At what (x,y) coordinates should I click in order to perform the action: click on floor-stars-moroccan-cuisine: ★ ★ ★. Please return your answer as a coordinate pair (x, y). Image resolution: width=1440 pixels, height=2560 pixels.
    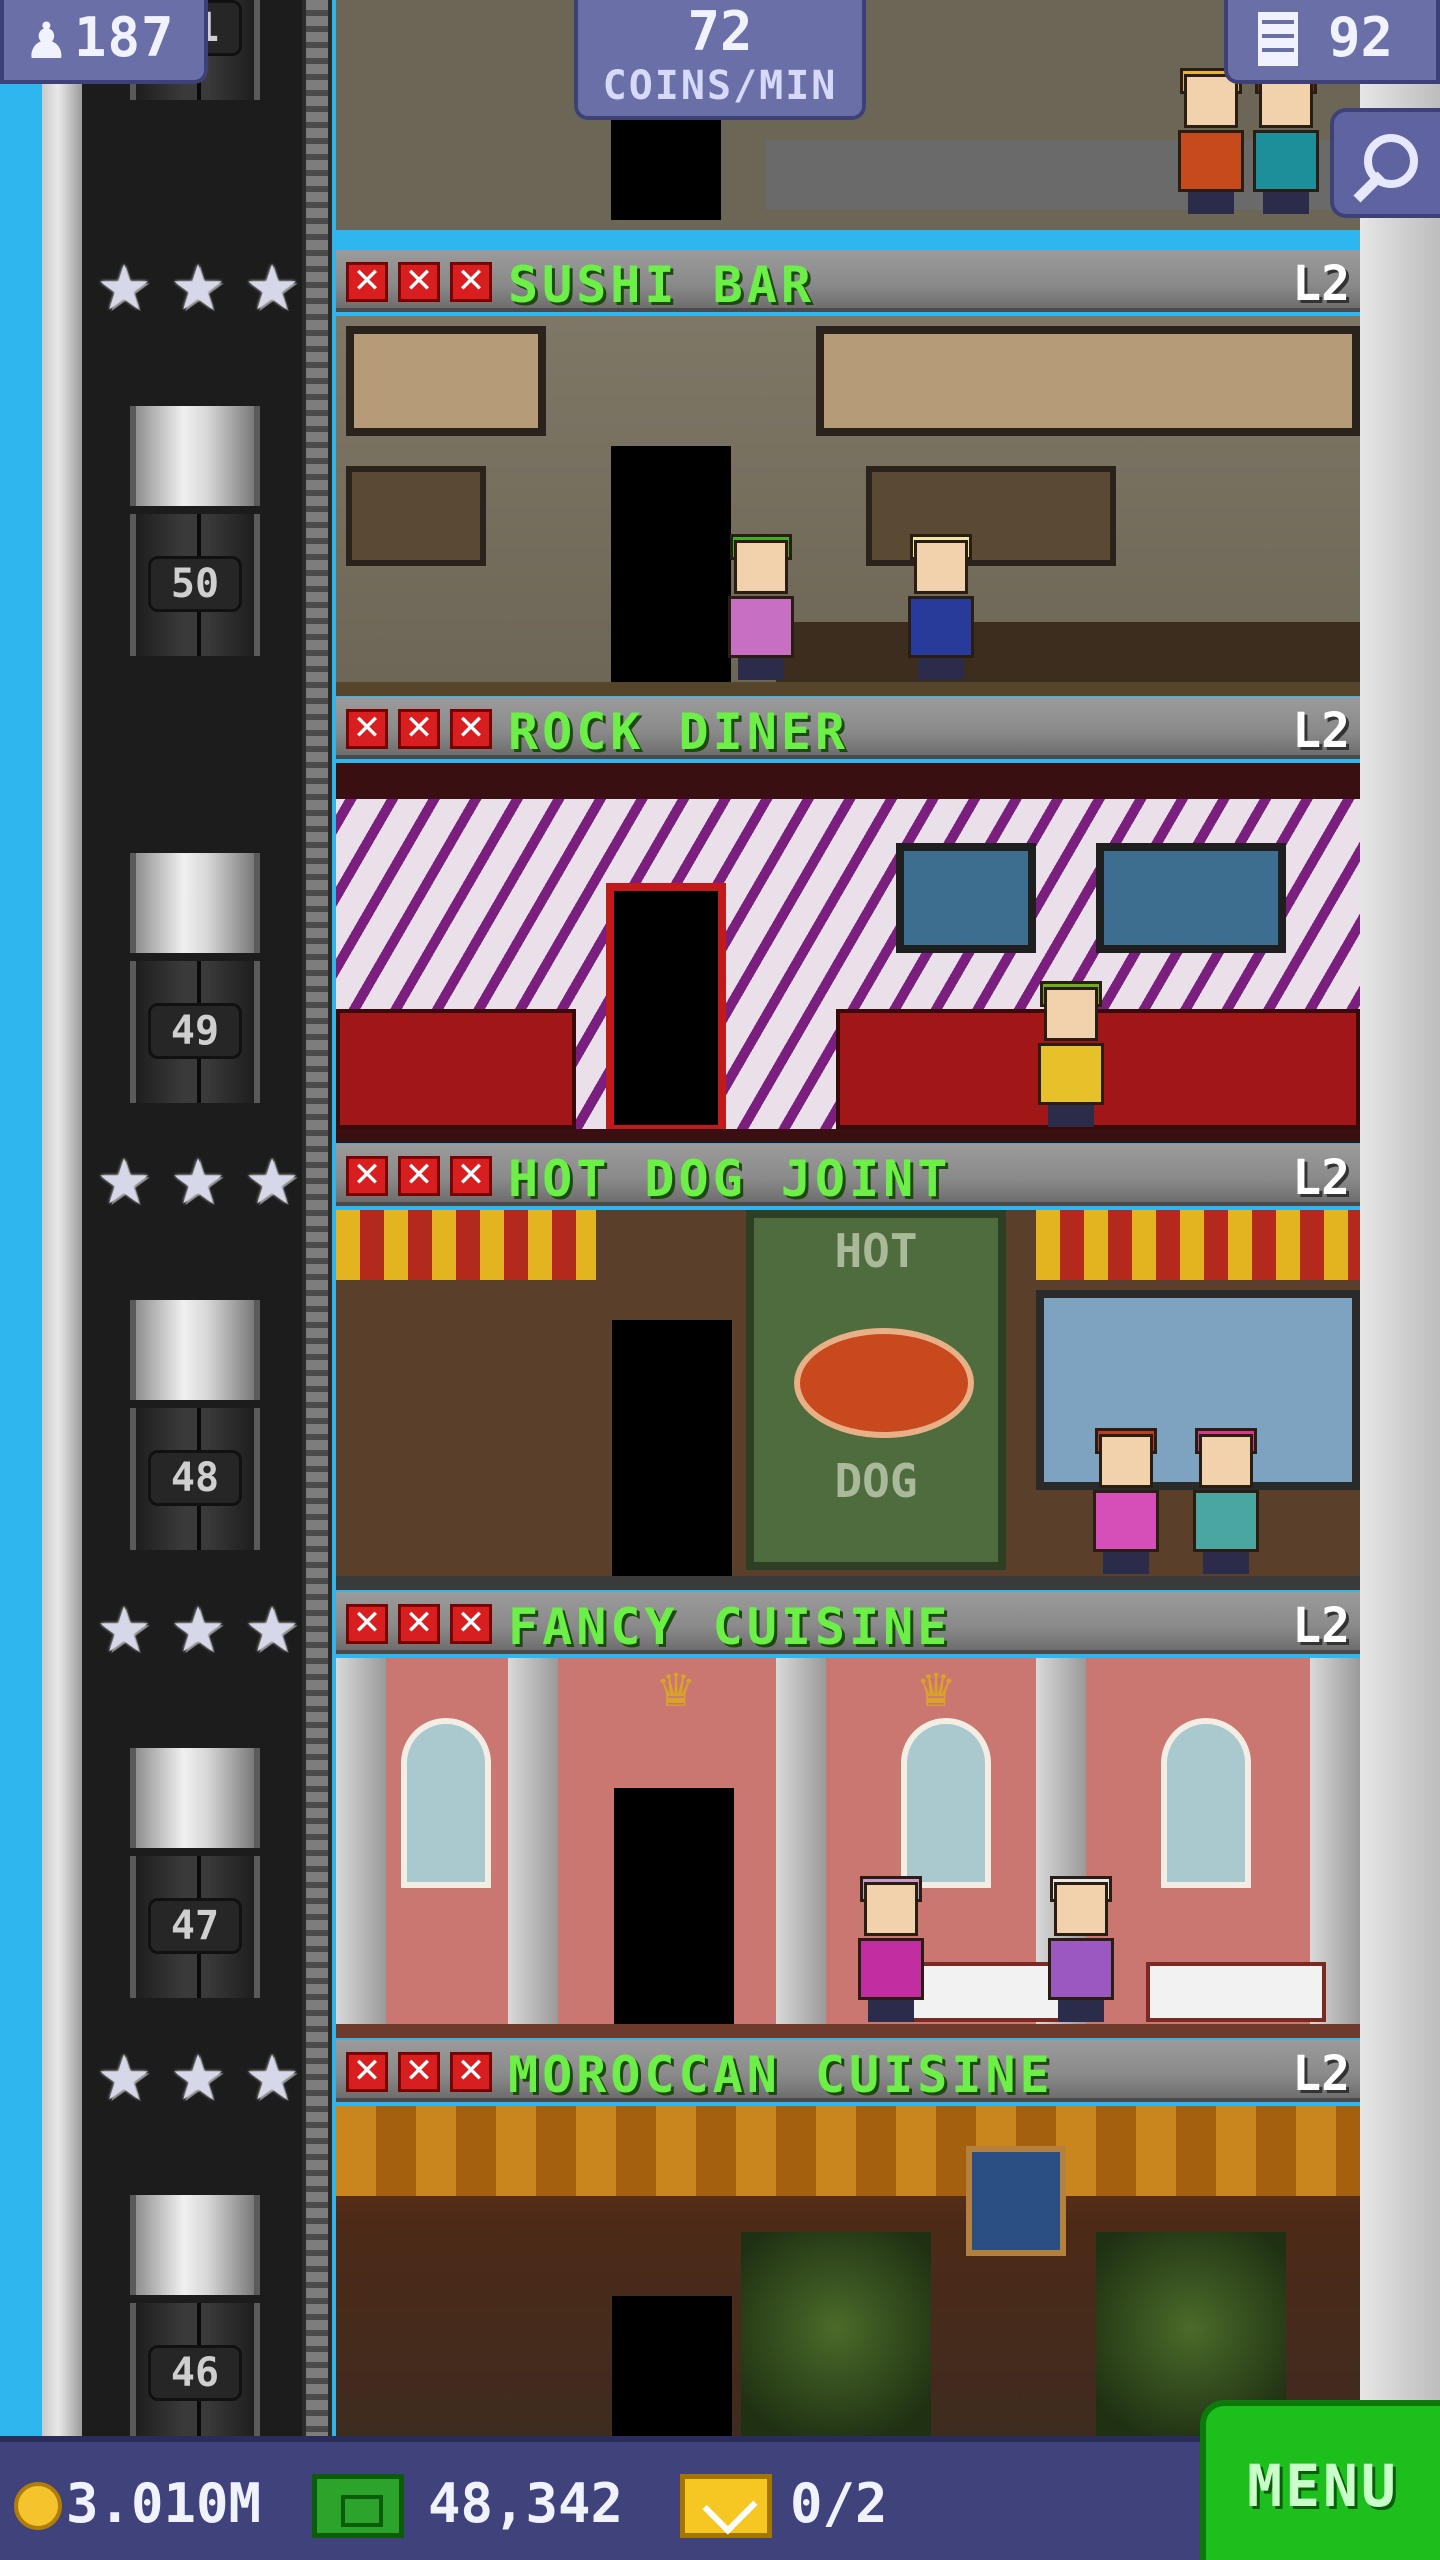
    Looking at the image, I should click on (199, 2077).